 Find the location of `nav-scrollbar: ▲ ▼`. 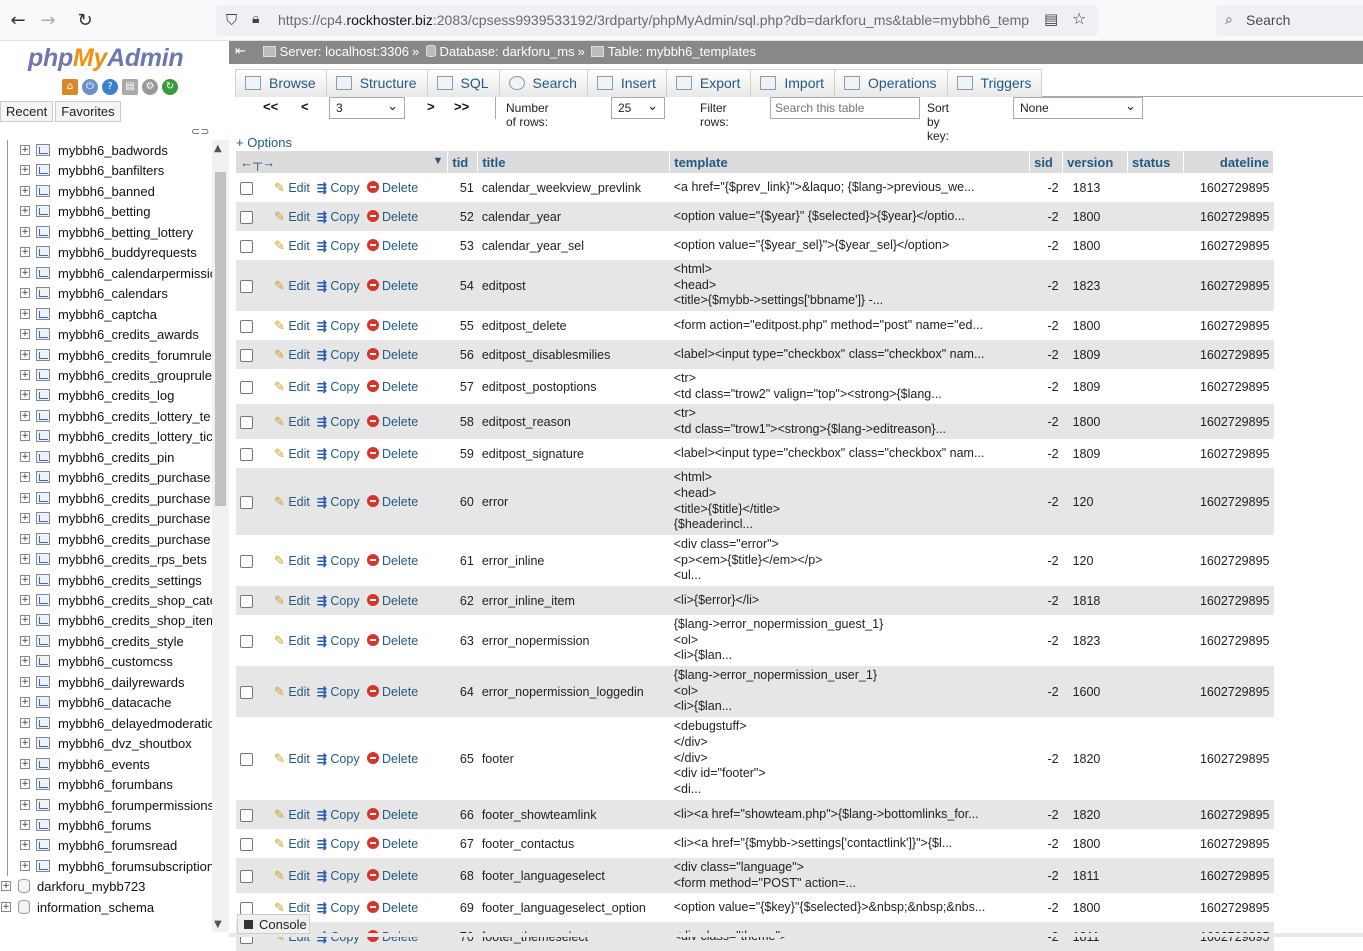

nav-scrollbar: ▲ ▼ is located at coordinates (220, 536).